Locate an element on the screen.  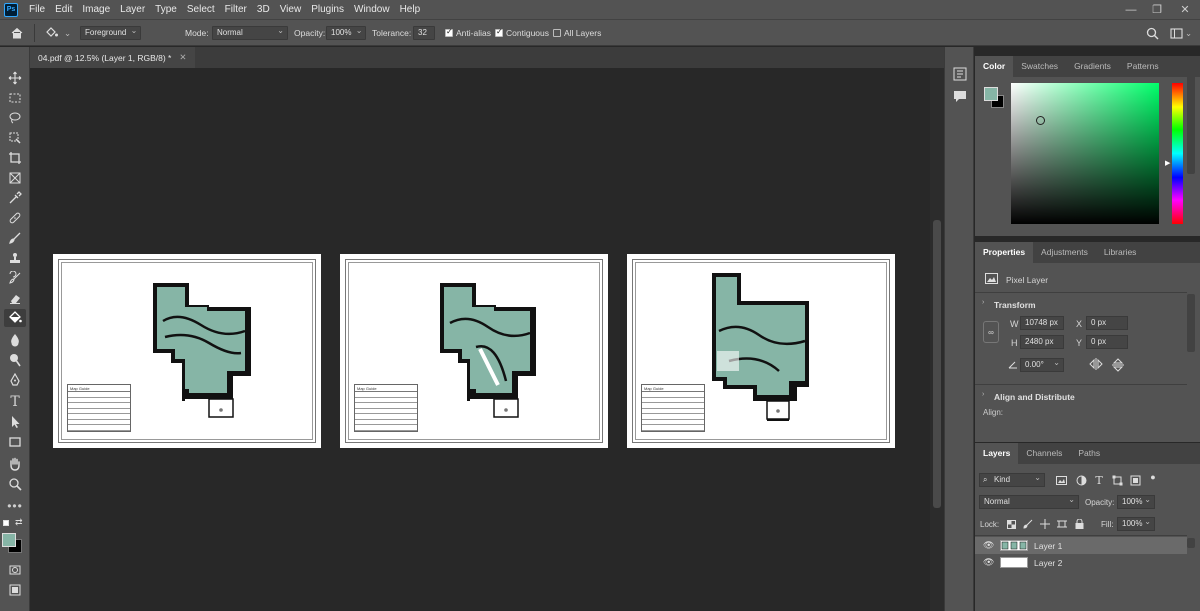
paint-bucket-tool-icon is located at coordinates (15, 318).